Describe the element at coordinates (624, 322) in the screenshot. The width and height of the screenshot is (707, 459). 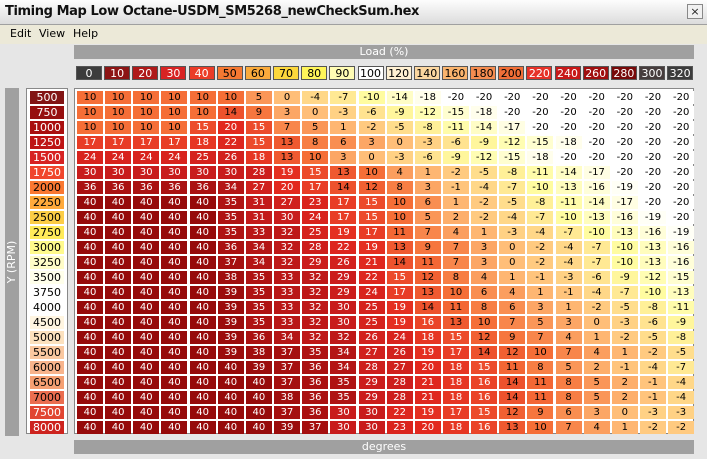
I see `table-cell: -3` at that location.